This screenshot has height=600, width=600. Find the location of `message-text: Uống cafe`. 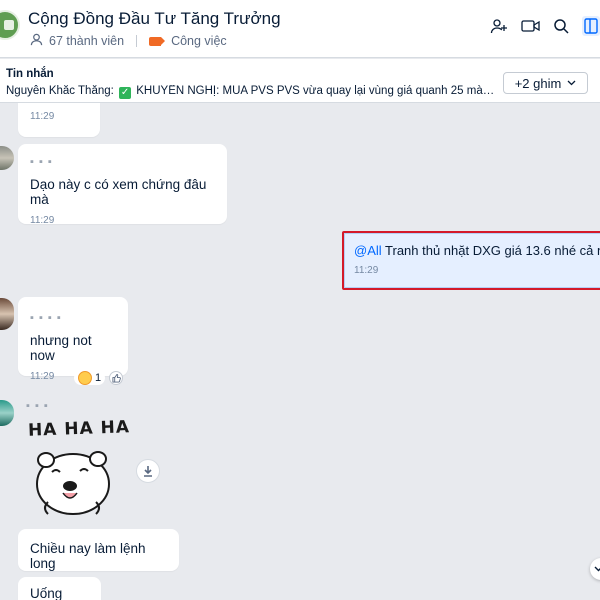

message-text: Uống cafe is located at coordinates (46, 593).